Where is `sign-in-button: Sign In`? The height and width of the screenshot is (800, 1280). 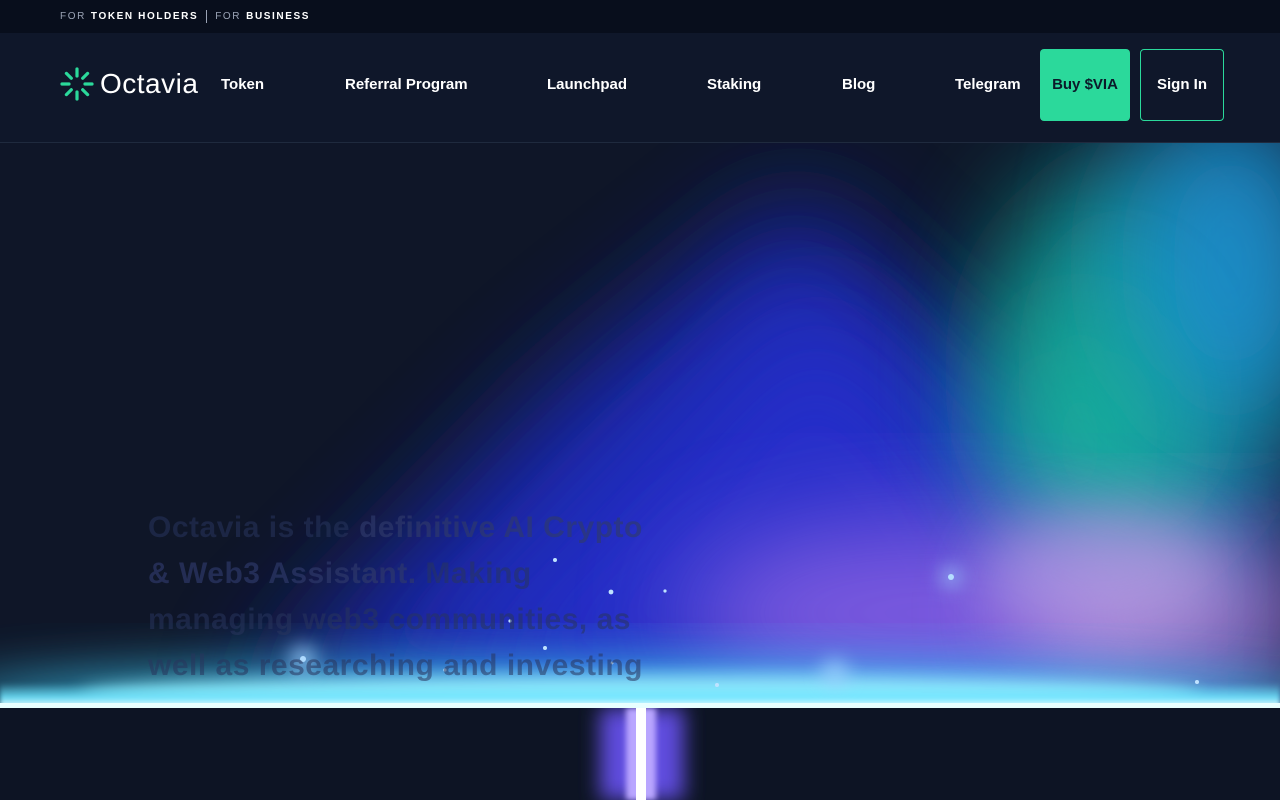 sign-in-button: Sign In is located at coordinates (1182, 85).